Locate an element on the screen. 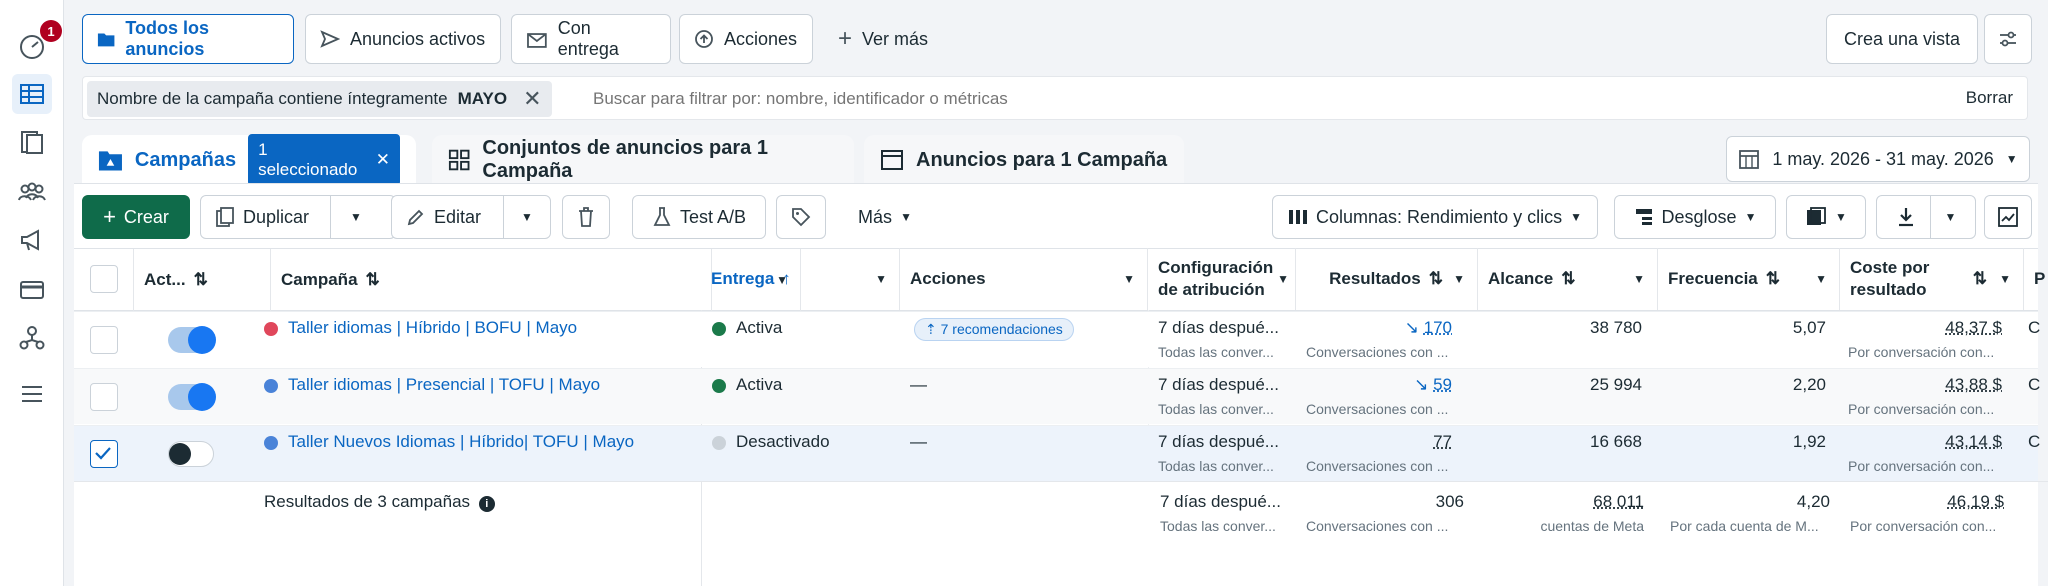 This screenshot has height=586, width=2048. sliders-icon is located at coordinates (2008, 39).